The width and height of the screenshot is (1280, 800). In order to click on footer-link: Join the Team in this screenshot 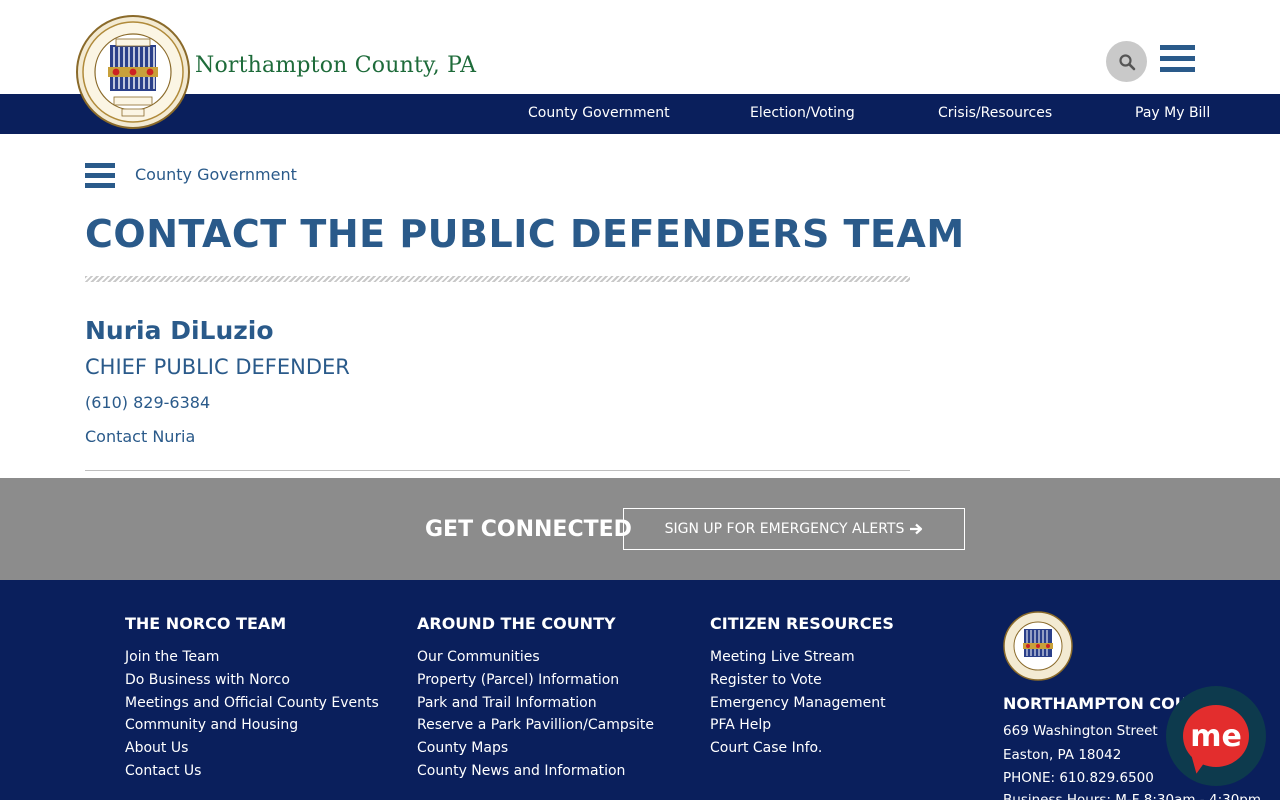, I will do `click(172, 657)`.